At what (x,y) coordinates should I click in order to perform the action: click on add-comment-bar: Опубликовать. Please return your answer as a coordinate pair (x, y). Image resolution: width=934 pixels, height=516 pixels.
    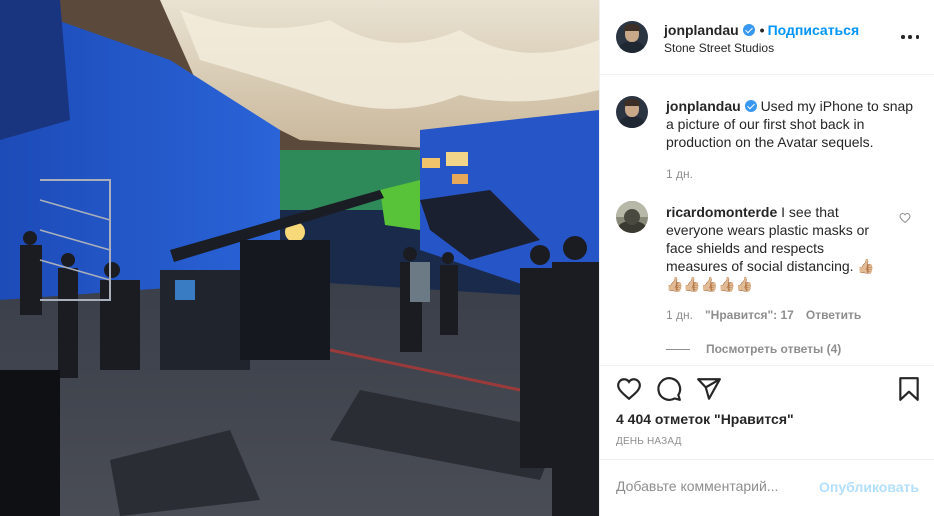
    Looking at the image, I should click on (767, 487).